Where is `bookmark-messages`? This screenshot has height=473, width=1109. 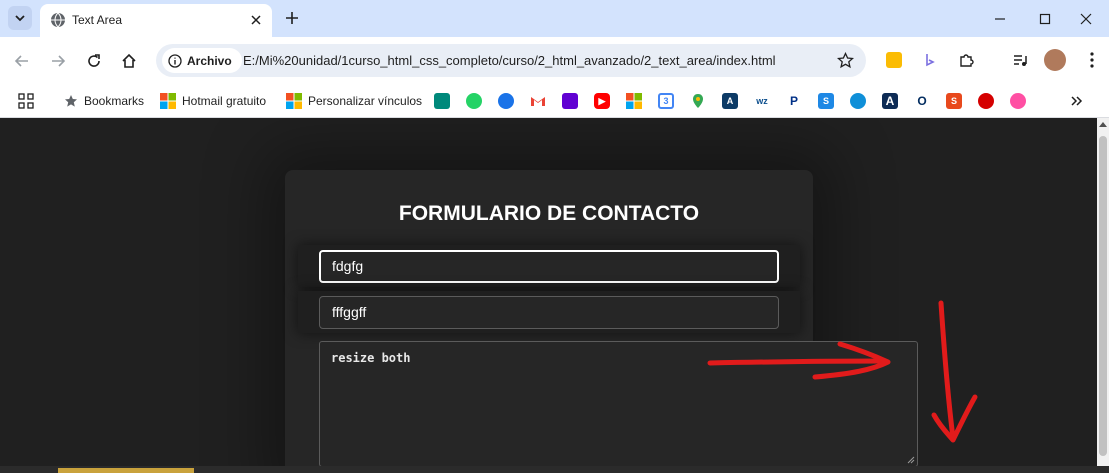 bookmark-messages is located at coordinates (506, 101).